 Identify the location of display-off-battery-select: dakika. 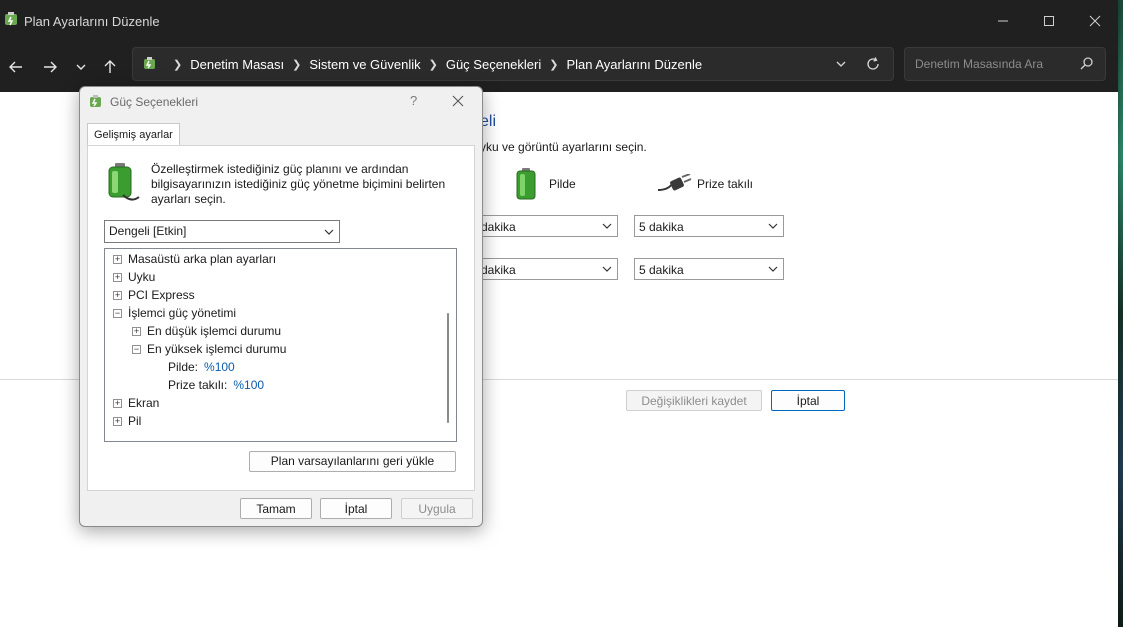
(547, 226).